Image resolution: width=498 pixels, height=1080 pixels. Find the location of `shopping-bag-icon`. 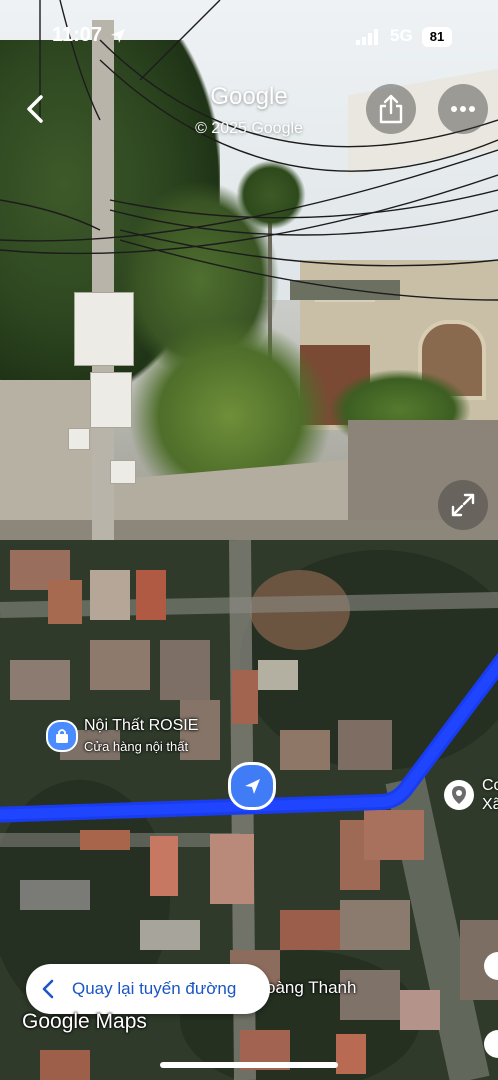

shopping-bag-icon is located at coordinates (62, 736).